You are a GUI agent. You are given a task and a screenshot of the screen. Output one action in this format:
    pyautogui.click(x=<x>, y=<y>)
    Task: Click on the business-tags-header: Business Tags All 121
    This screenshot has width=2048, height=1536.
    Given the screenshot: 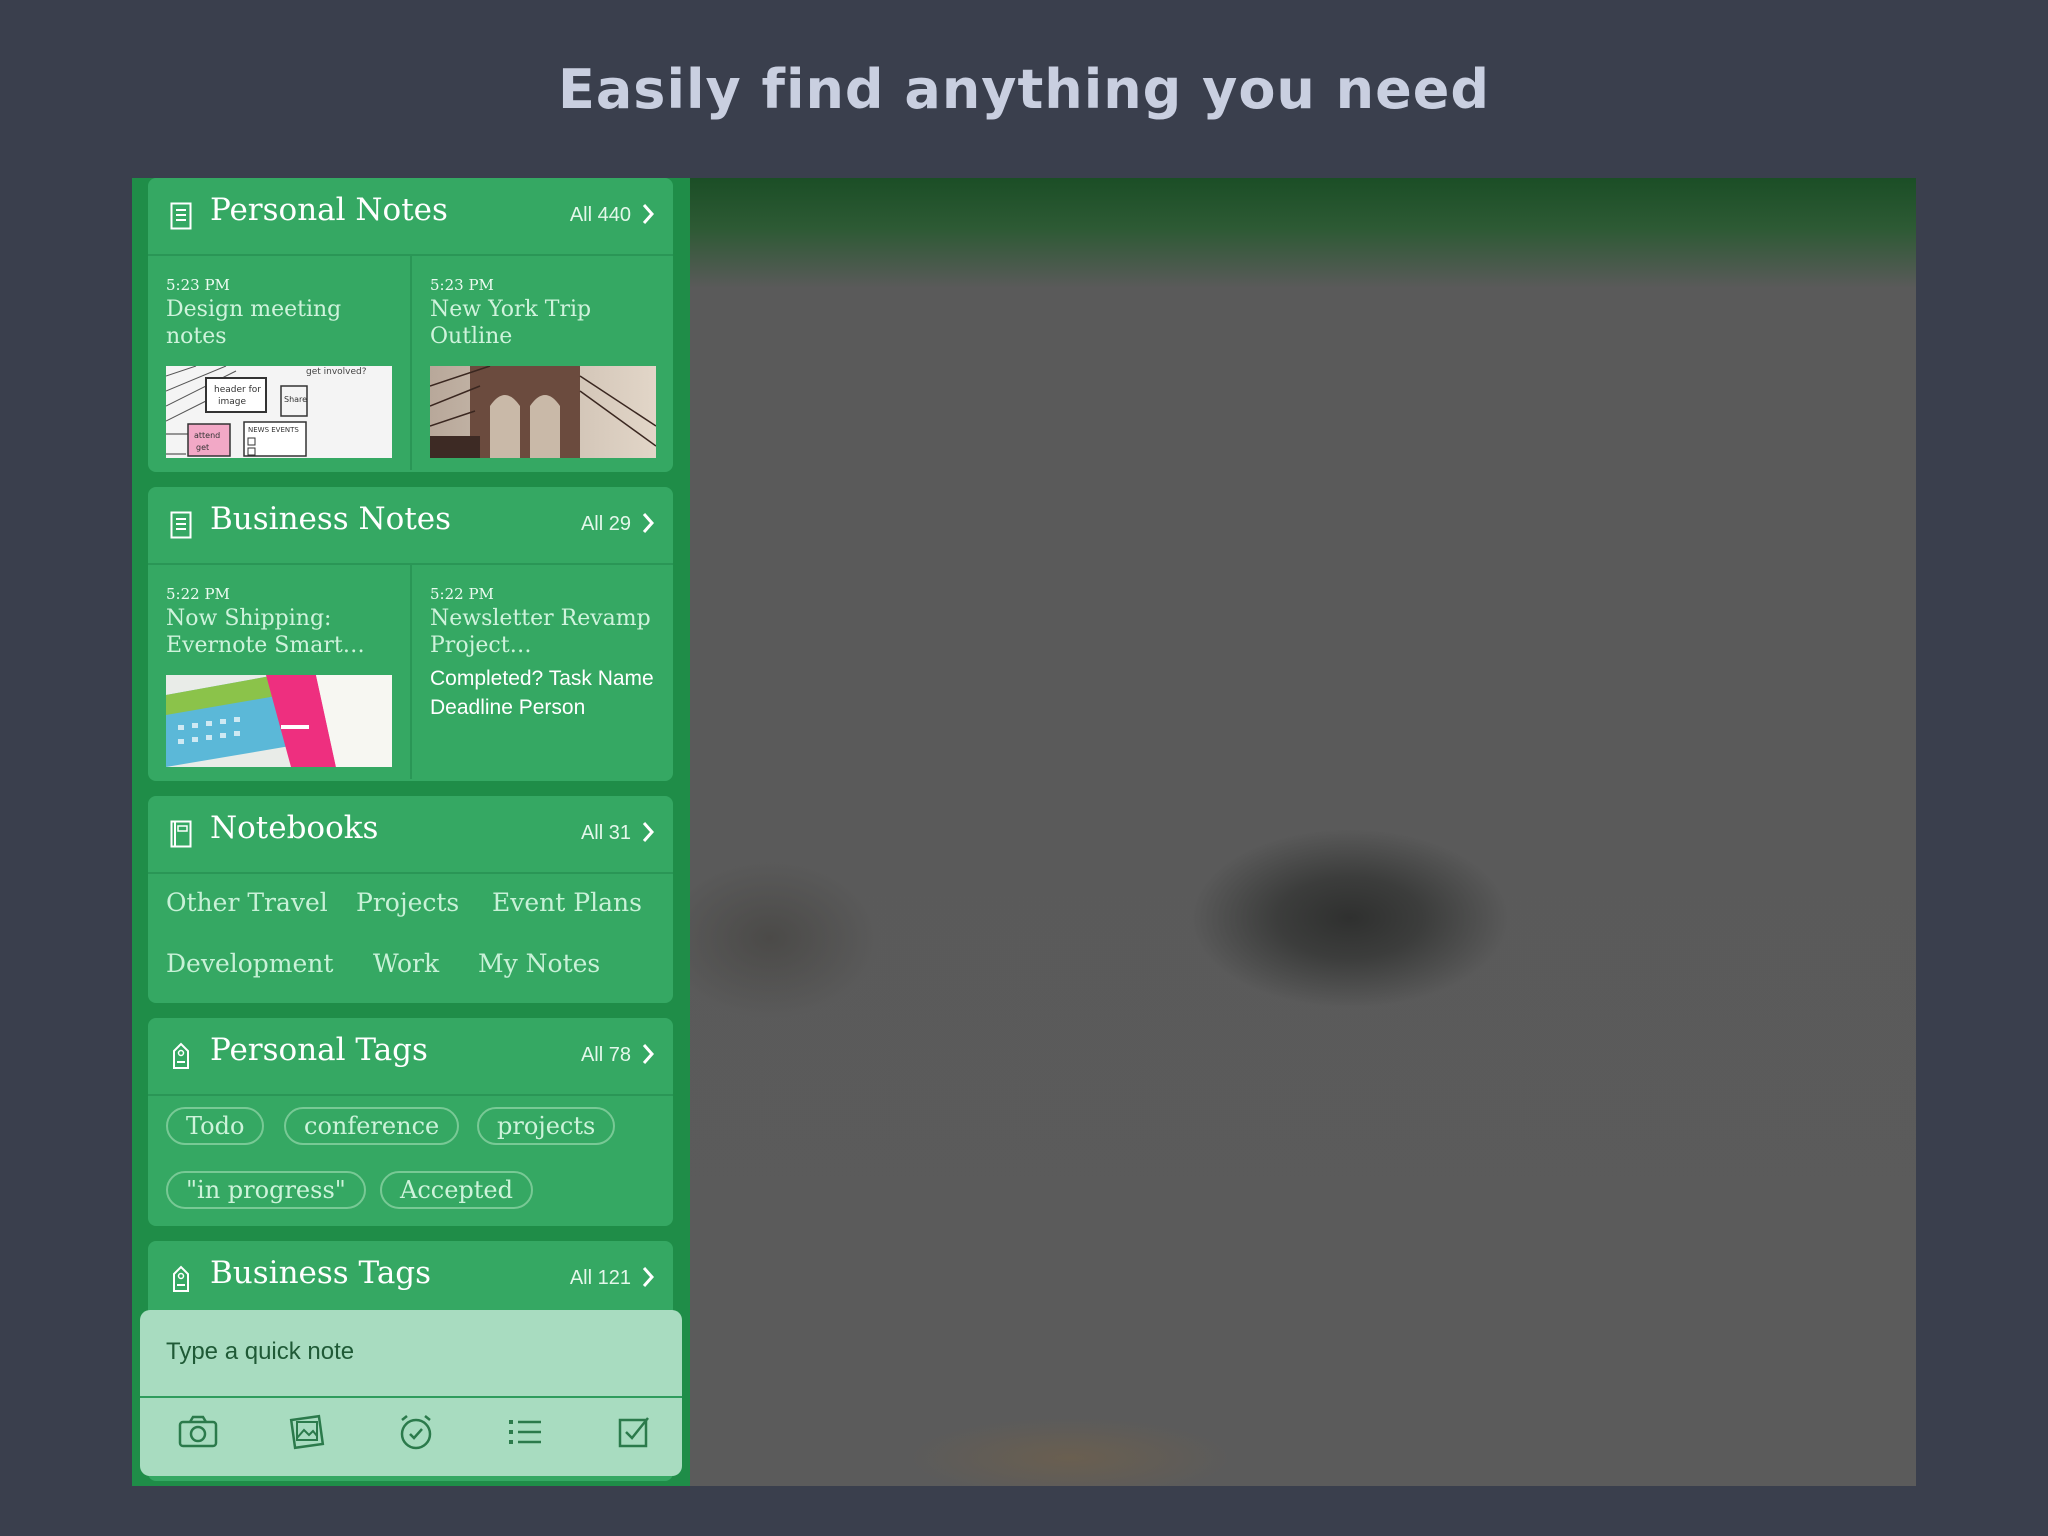 What is the action you would take?
    pyautogui.click(x=410, y=1280)
    